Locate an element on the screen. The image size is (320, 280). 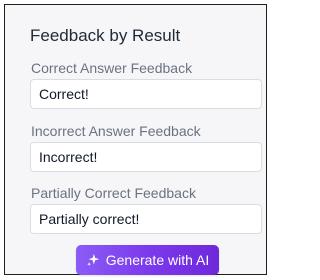
partial-feedback-input is located at coordinates (146, 219).